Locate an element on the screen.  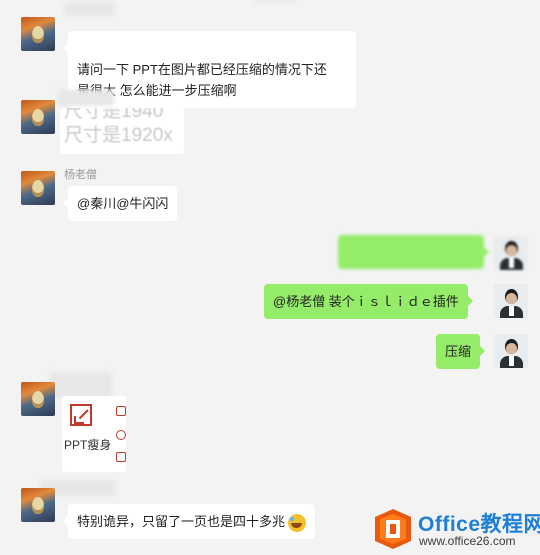
image-text-line: 尺寸是1920x is located at coordinates (118, 135).